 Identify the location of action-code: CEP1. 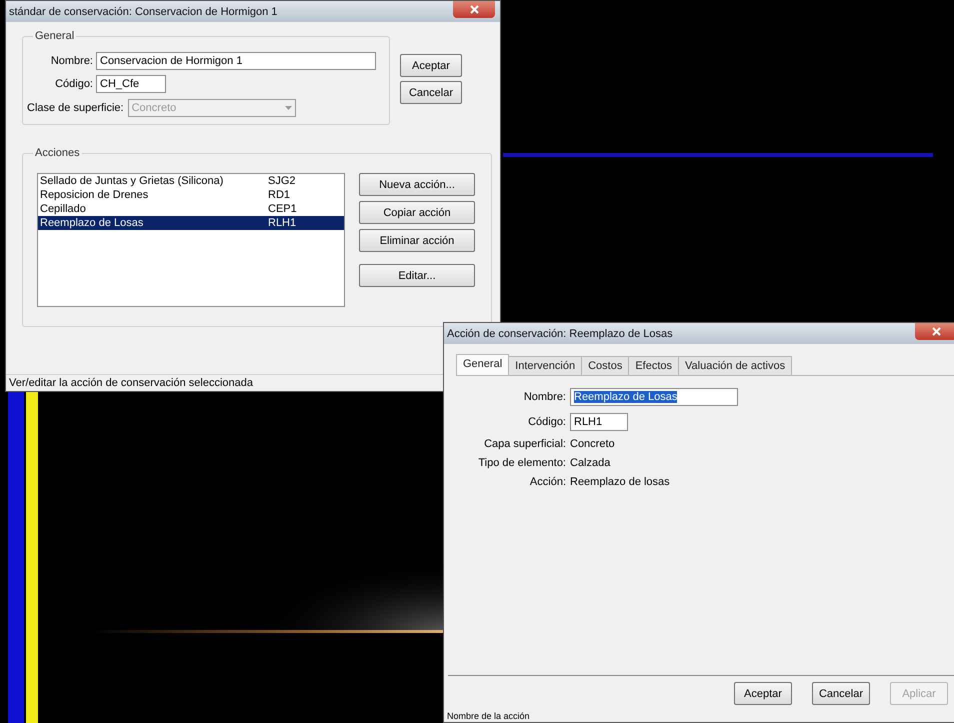
(282, 209).